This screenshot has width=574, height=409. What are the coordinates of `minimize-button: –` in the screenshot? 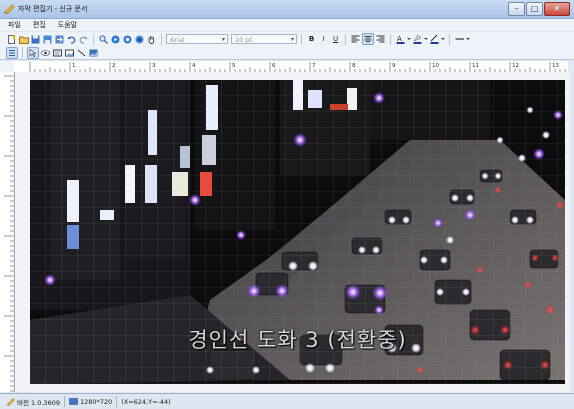 It's located at (516, 9).